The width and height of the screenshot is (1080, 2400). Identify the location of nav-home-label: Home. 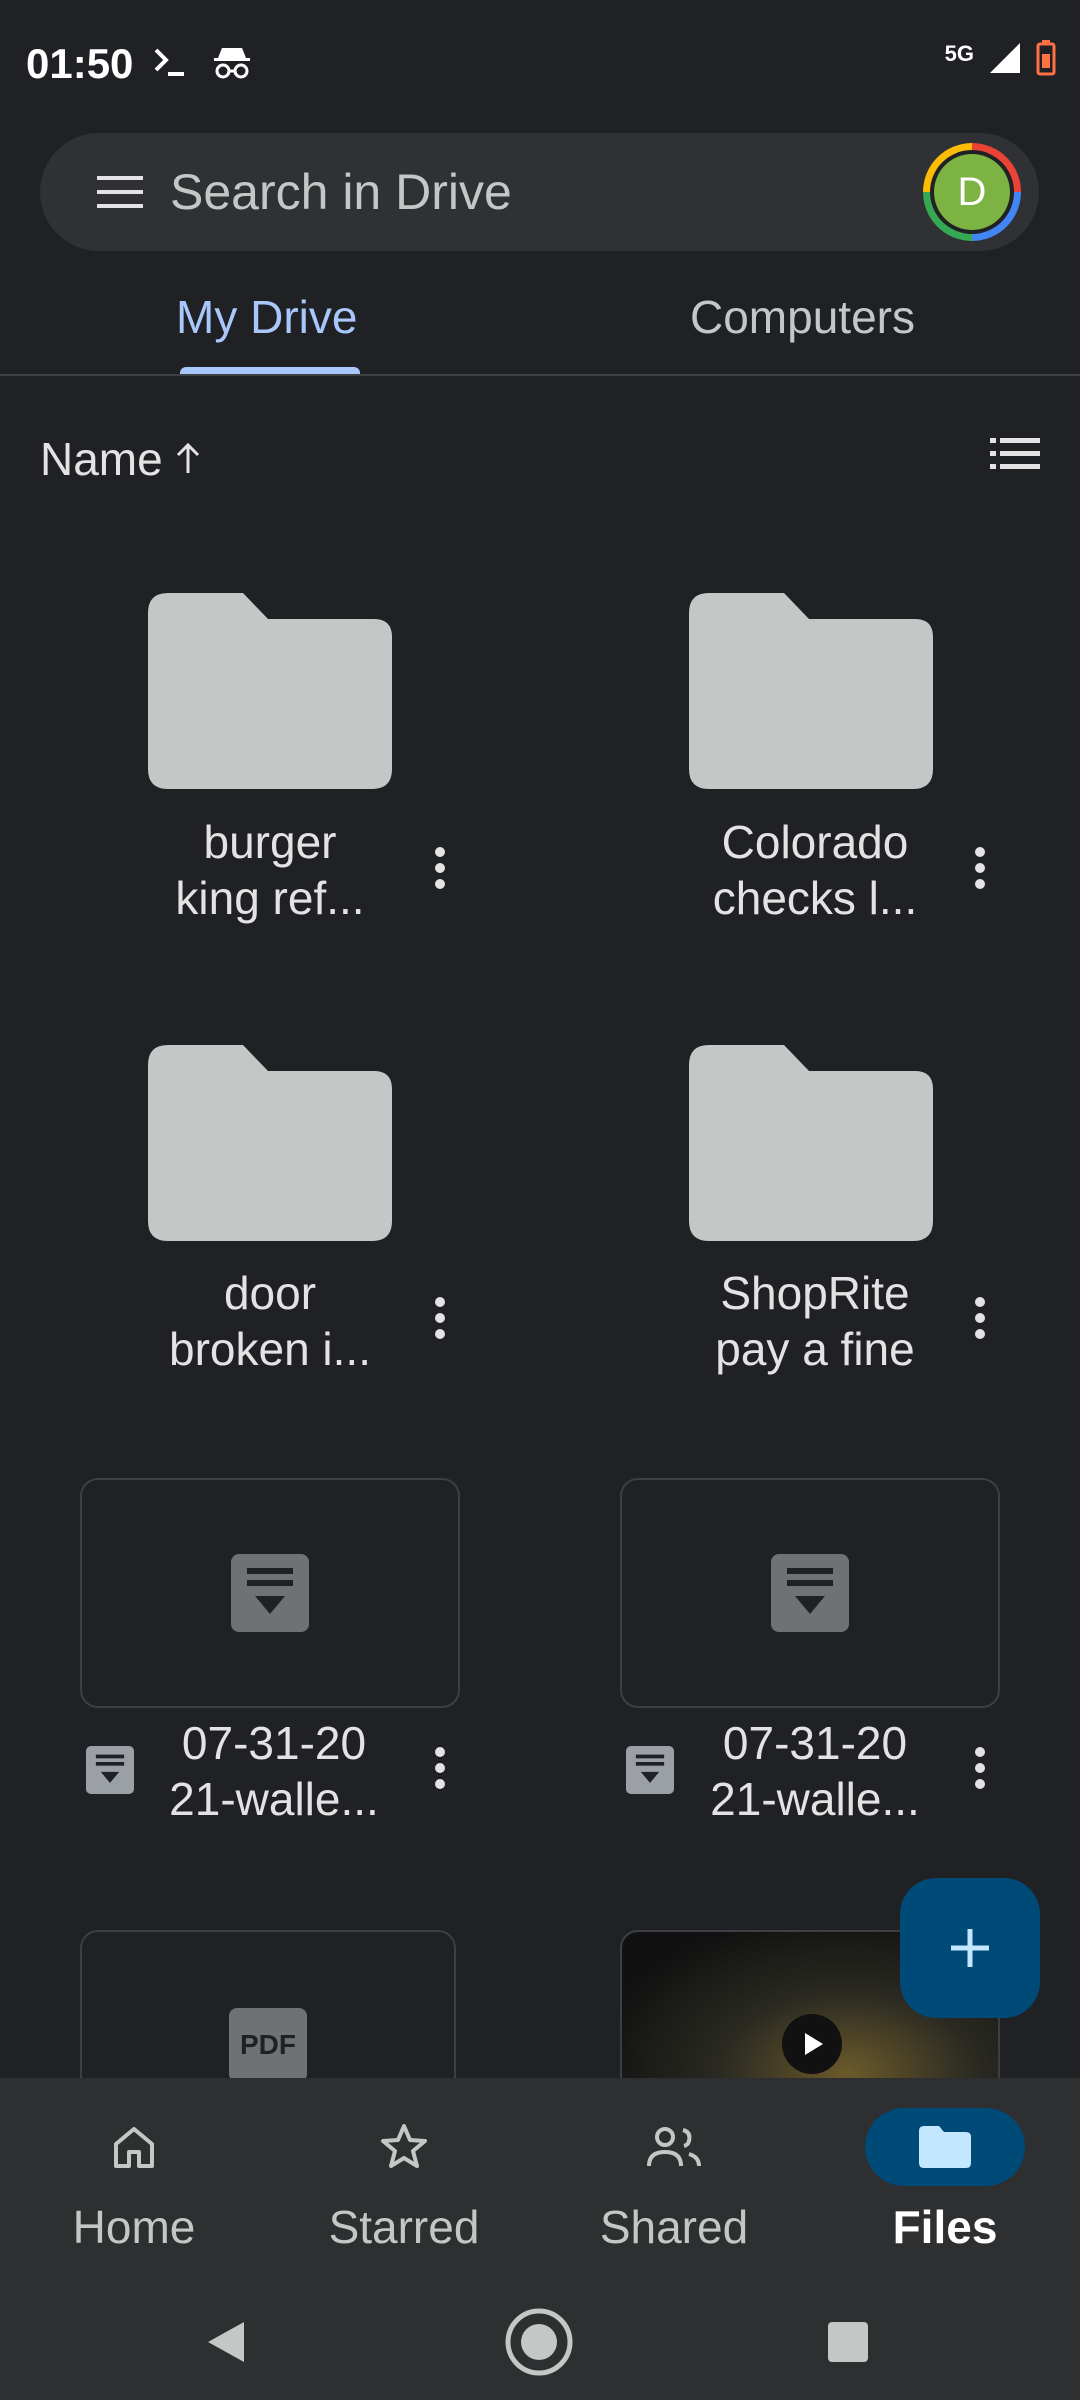
(134, 2227).